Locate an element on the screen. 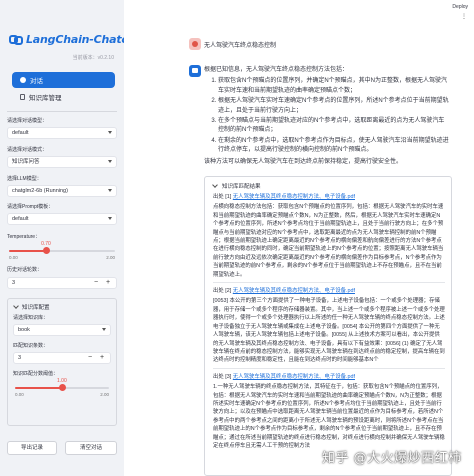 The height and width of the screenshot is (476, 474). nav-item-chat: 对话 is located at coordinates (63, 80).